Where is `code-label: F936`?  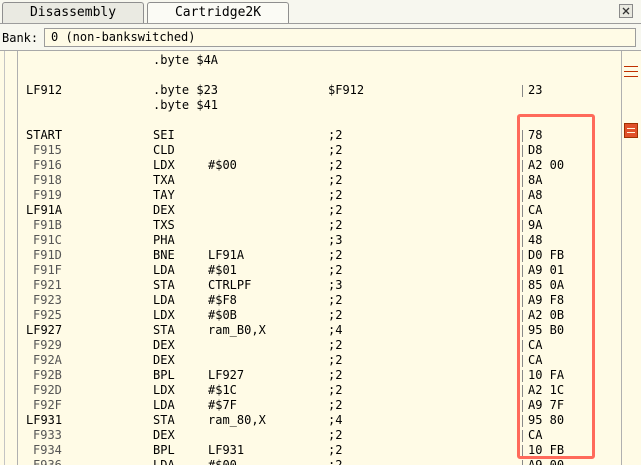 code-label: F936 is located at coordinates (47, 461).